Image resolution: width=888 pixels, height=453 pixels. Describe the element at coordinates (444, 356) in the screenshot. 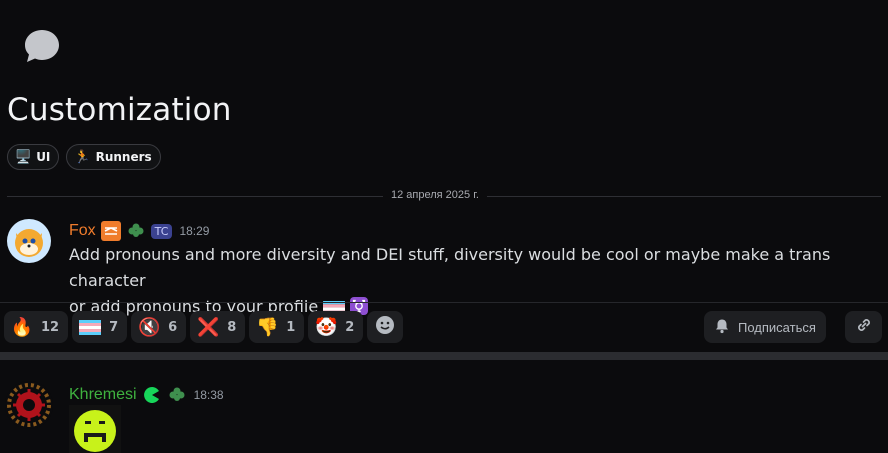

I see `section-separator` at that location.